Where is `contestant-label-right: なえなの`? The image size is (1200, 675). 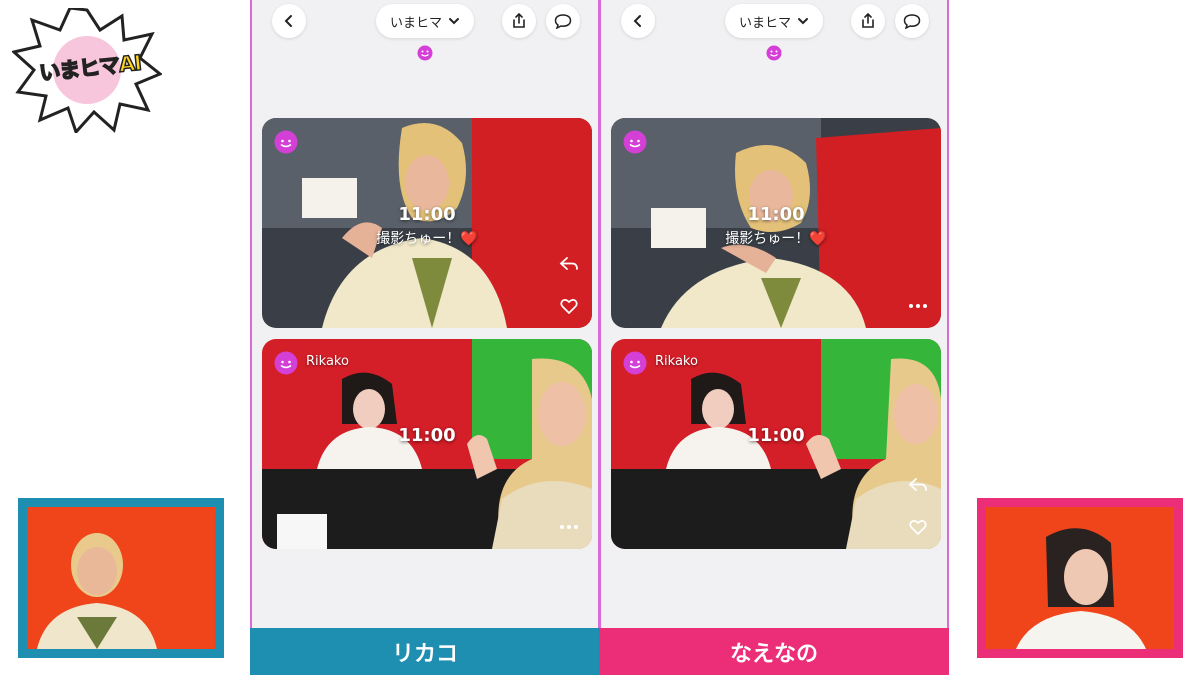
contestant-label-right: なえなの is located at coordinates (774, 651).